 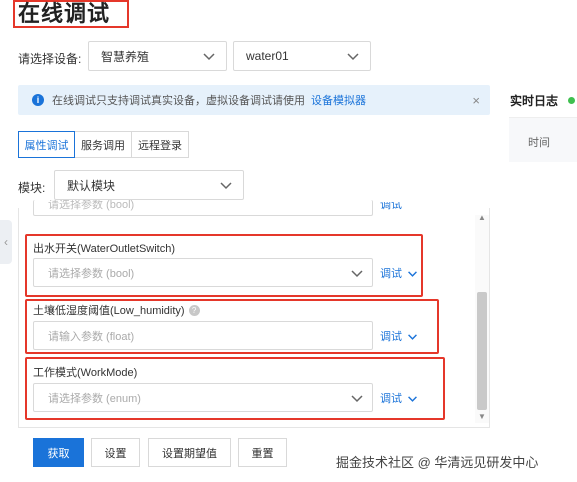 What do you see at coordinates (50, 59) in the screenshot?
I see `device-select-label: 请选择设备:` at bounding box center [50, 59].